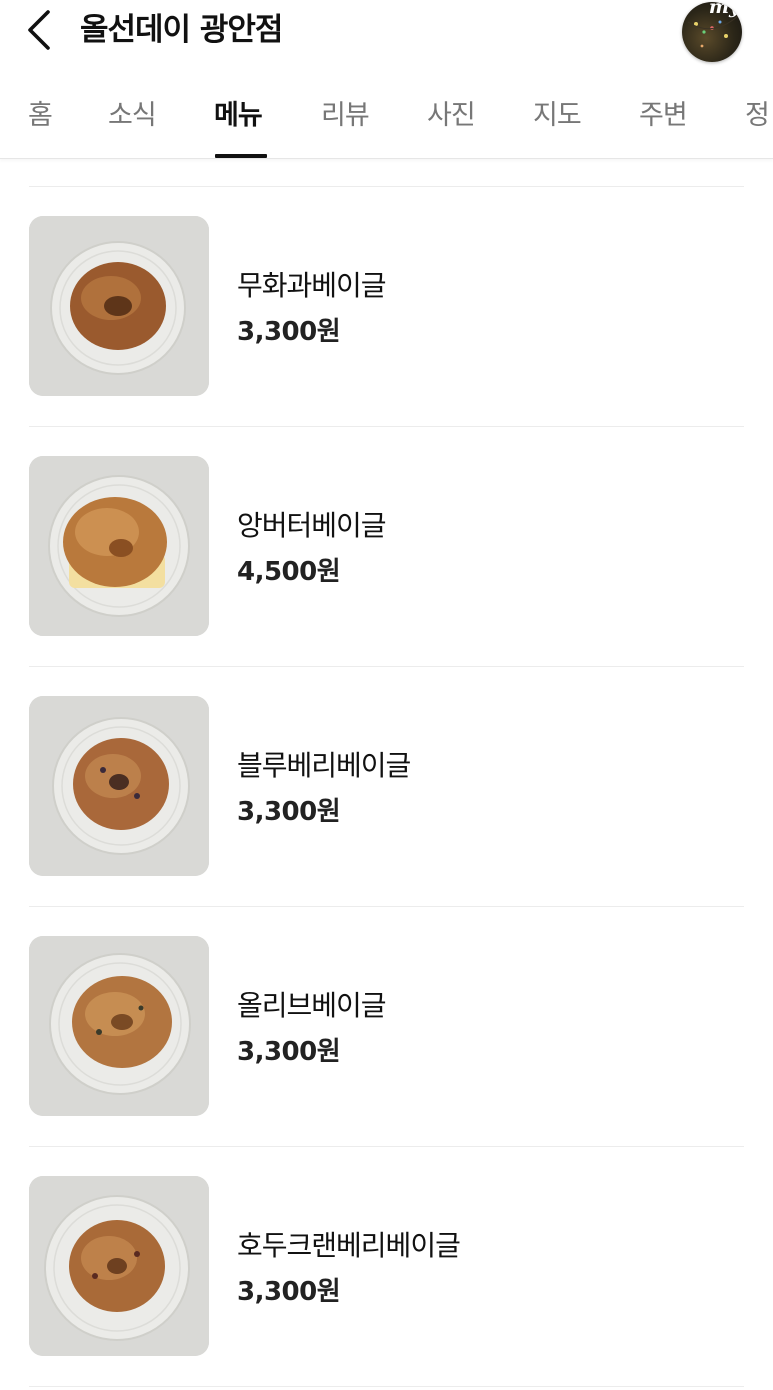 The height and width of the screenshot is (1390, 773). Describe the element at coordinates (386, 117) in the screenshot. I see `tab-bar: 홈 소식 메뉴 리뷰 사진 지도 주변 정` at that location.